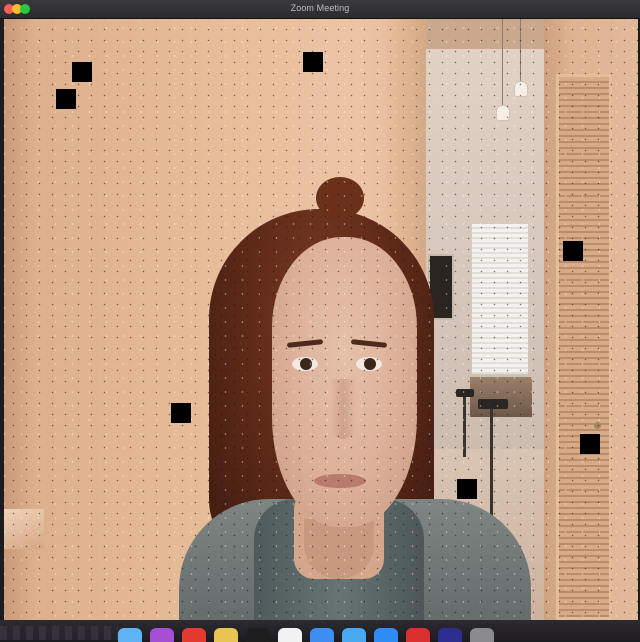 The width and height of the screenshot is (640, 642). I want to click on window-title: Zoom Meeting, so click(320, 8).